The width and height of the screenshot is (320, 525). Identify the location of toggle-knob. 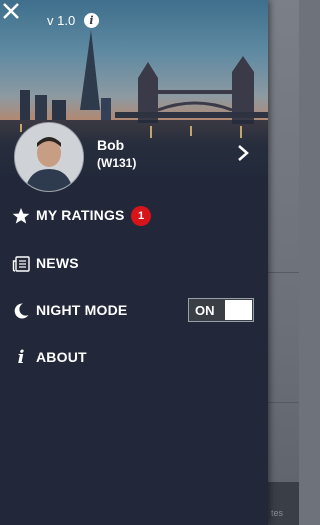
(238, 310).